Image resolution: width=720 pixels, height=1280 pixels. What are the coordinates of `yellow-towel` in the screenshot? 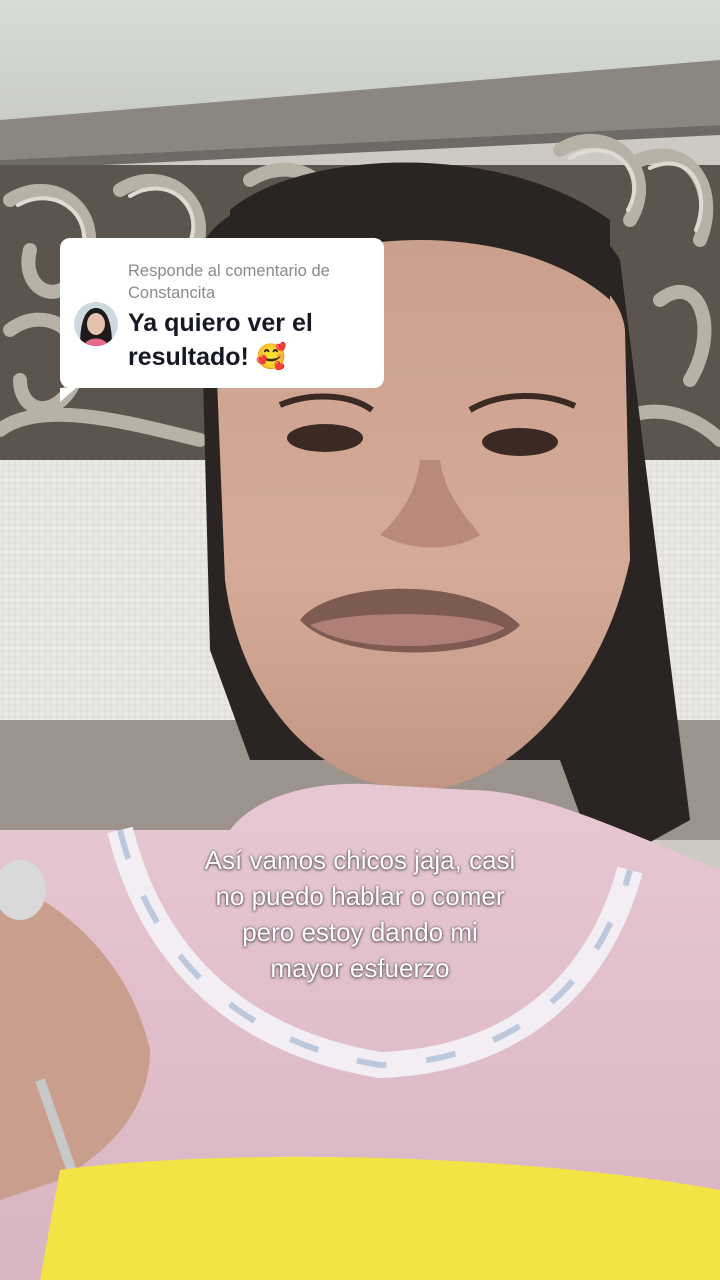 It's located at (380, 1218).